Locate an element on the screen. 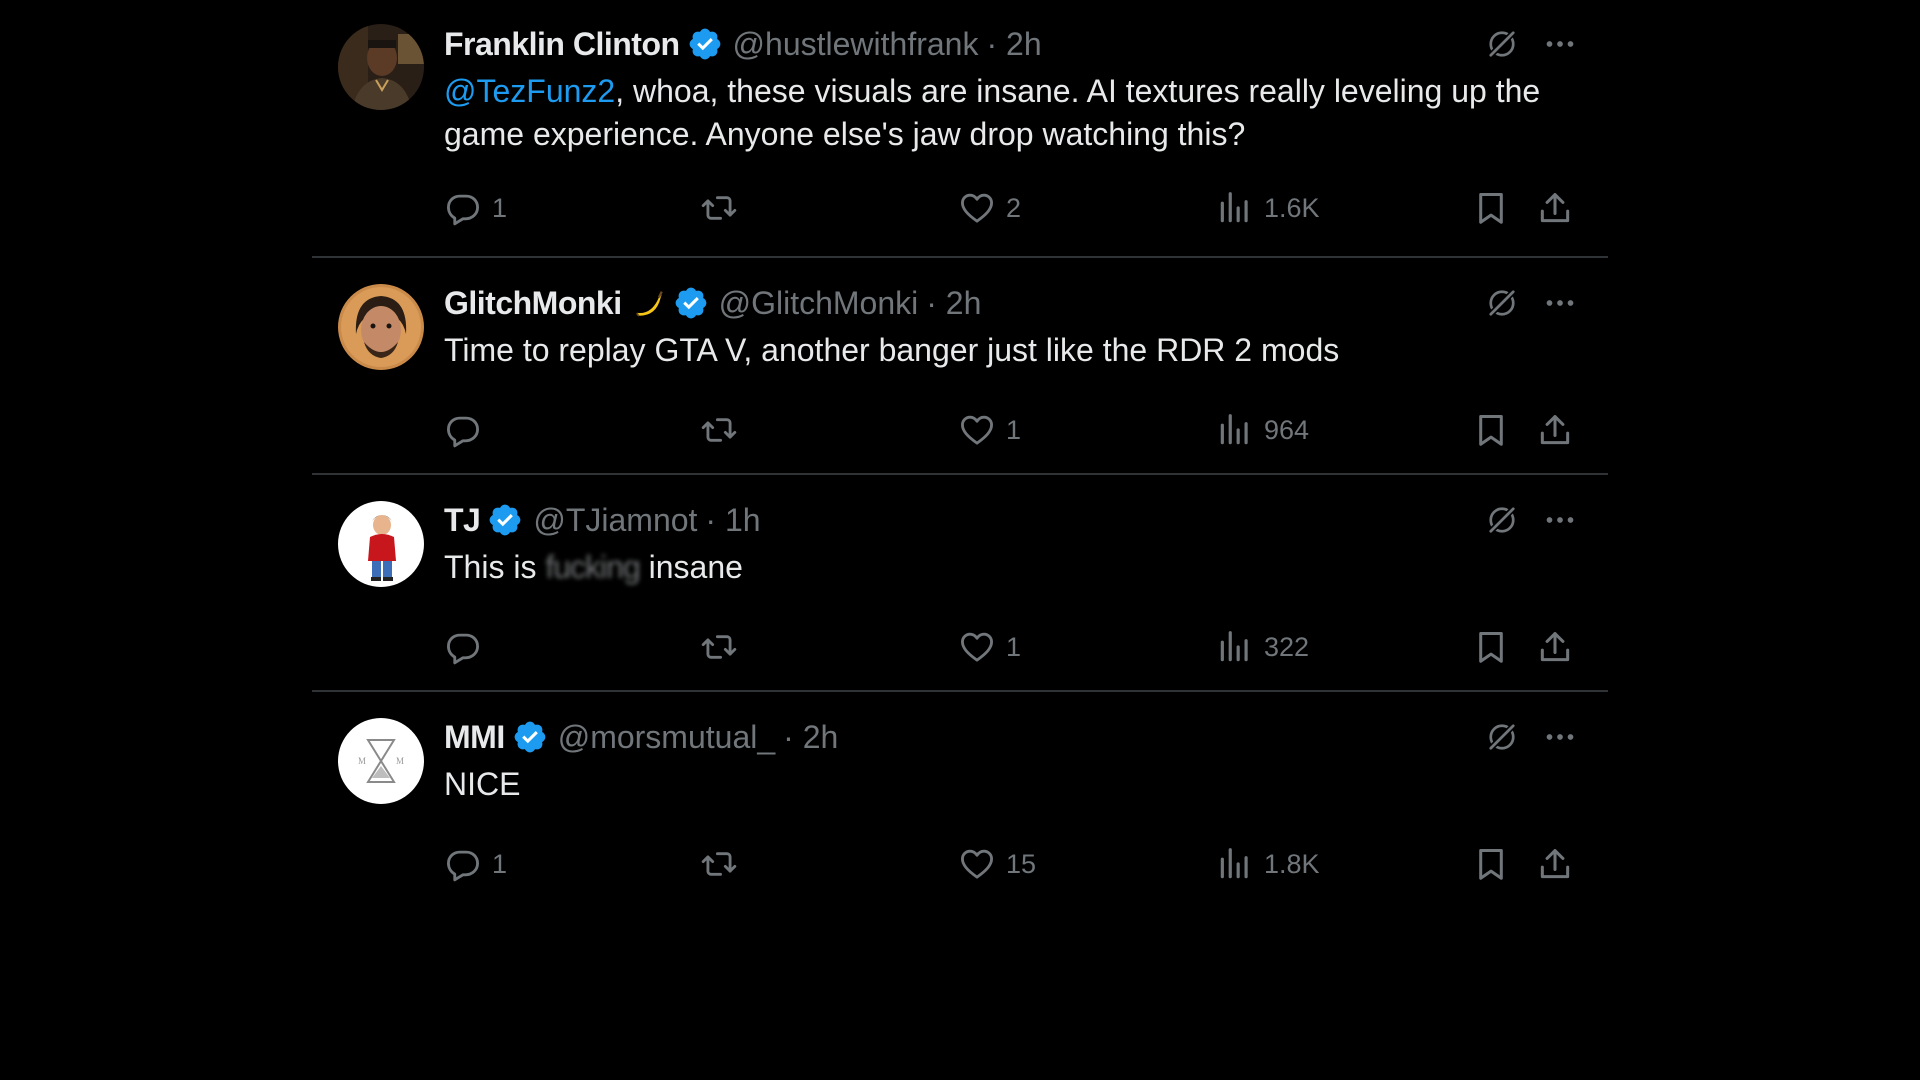  like-button: 15 is located at coordinates (997, 864).